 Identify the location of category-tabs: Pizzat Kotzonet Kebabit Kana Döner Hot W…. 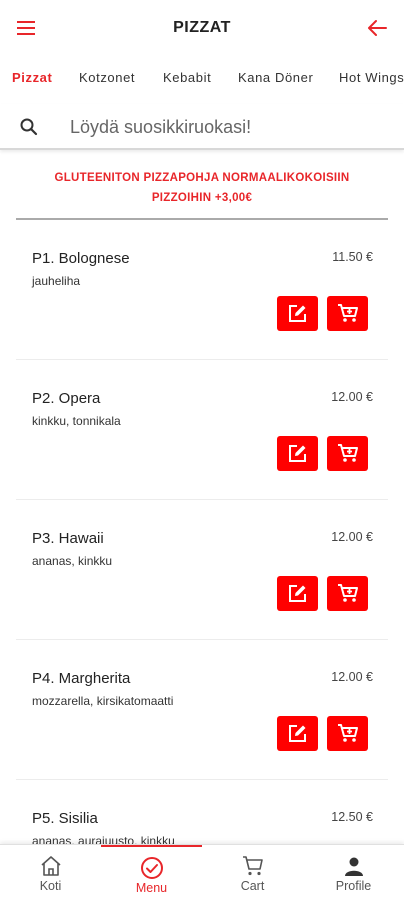
(202, 78).